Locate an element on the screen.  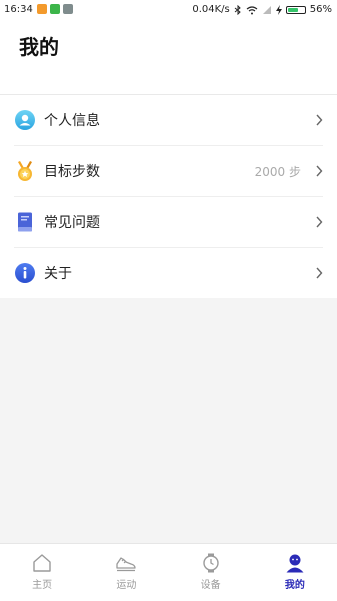
page-header: 我的 is located at coordinates (168, 57).